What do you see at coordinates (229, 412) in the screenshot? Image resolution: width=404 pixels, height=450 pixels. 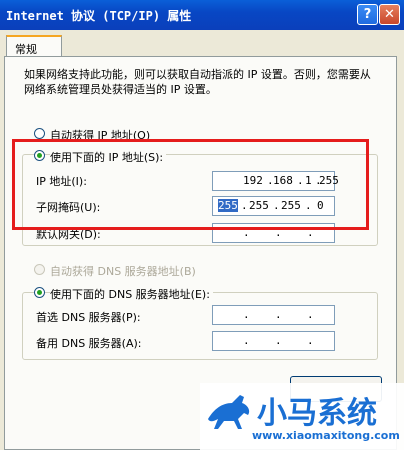 I see `horse-logo-icon` at bounding box center [229, 412].